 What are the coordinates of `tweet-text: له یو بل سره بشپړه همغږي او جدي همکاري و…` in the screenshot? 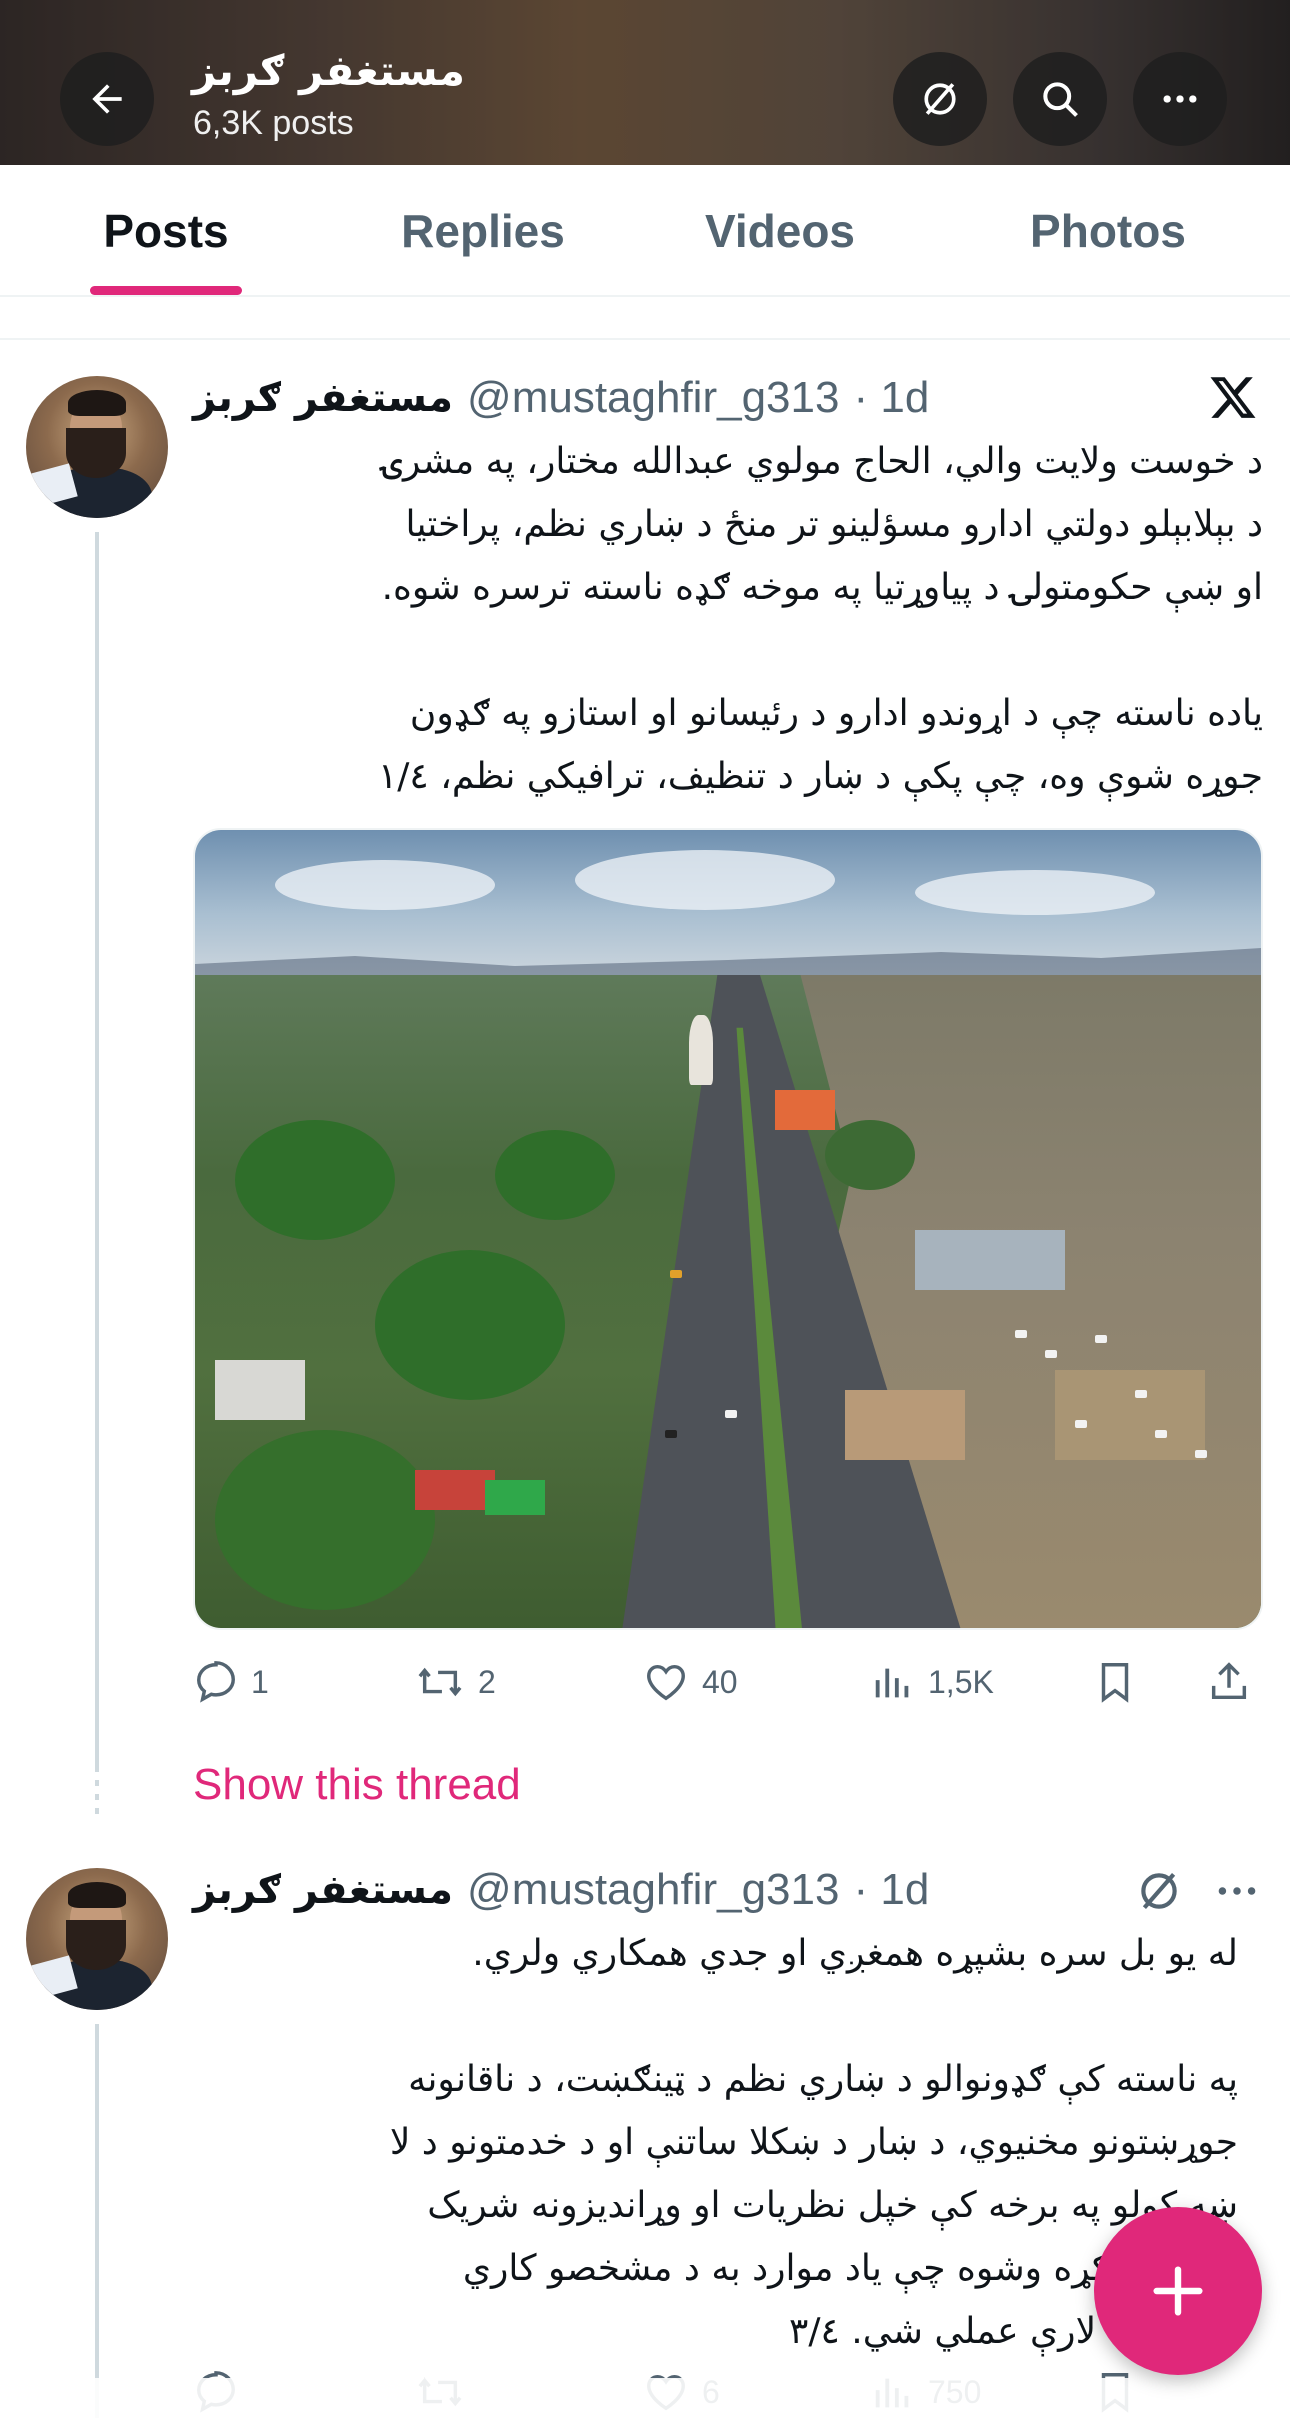 It's located at (813, 2142).